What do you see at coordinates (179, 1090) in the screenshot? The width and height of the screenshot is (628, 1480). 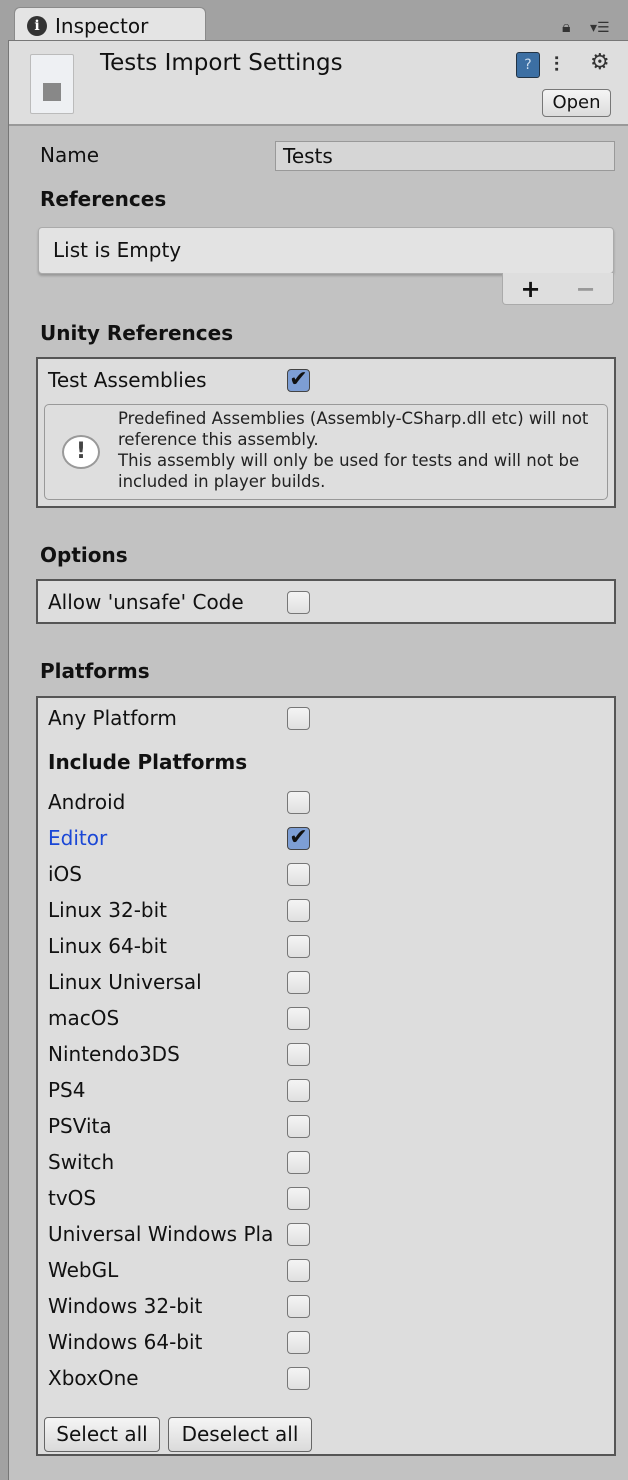 I see `platform-row: PS4` at bounding box center [179, 1090].